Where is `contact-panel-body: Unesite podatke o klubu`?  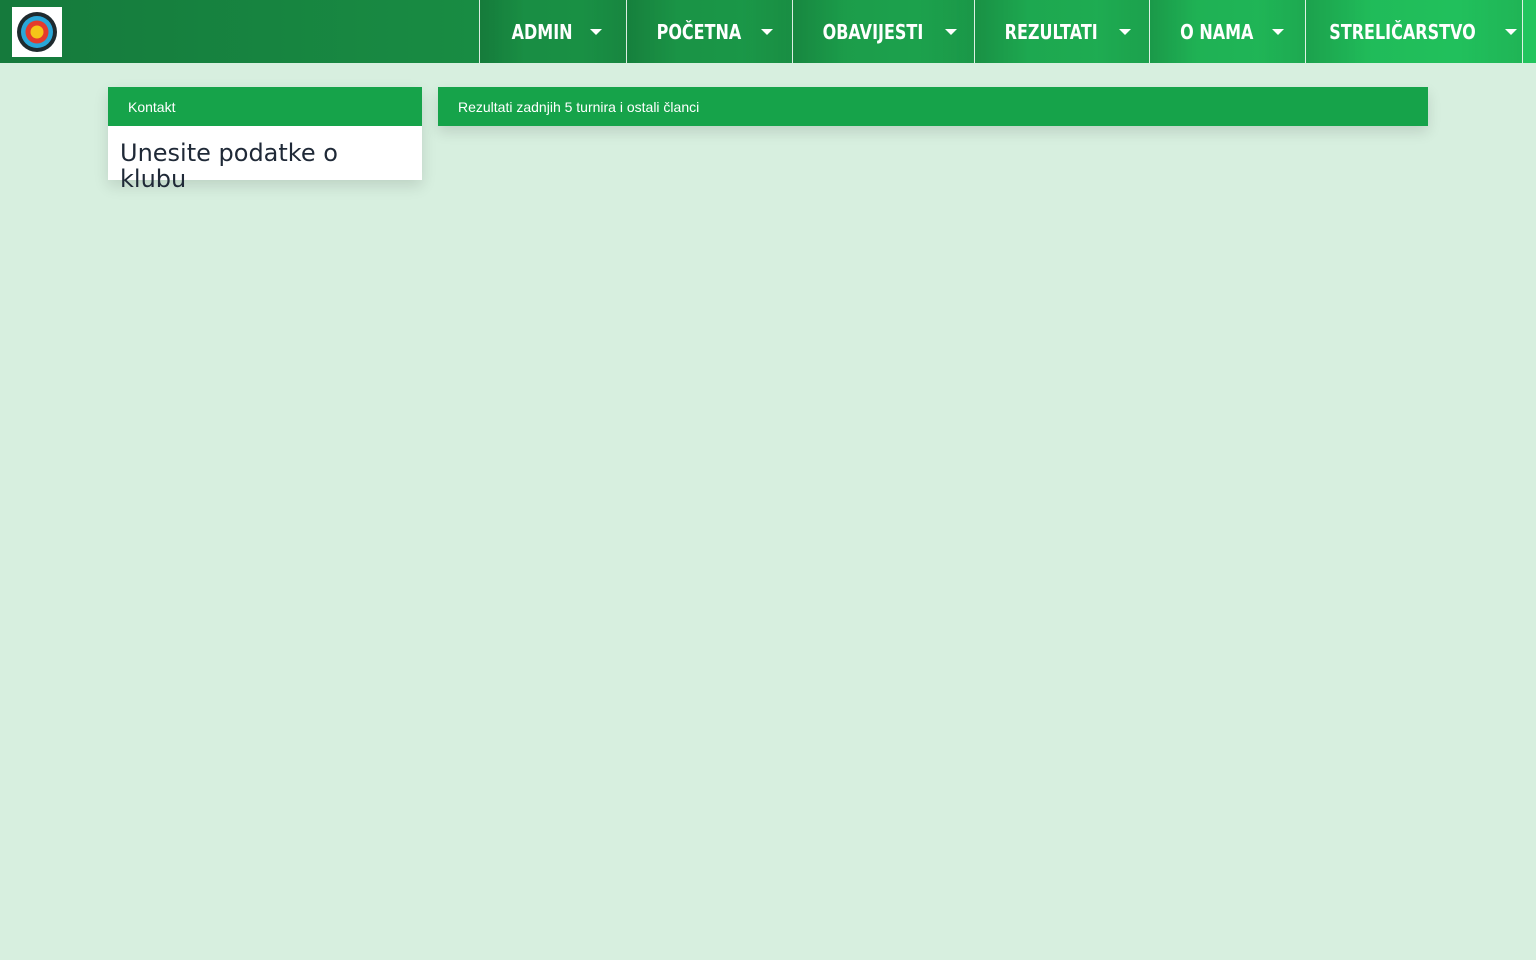
contact-panel-body: Unesite podatke o klubu is located at coordinates (265, 159).